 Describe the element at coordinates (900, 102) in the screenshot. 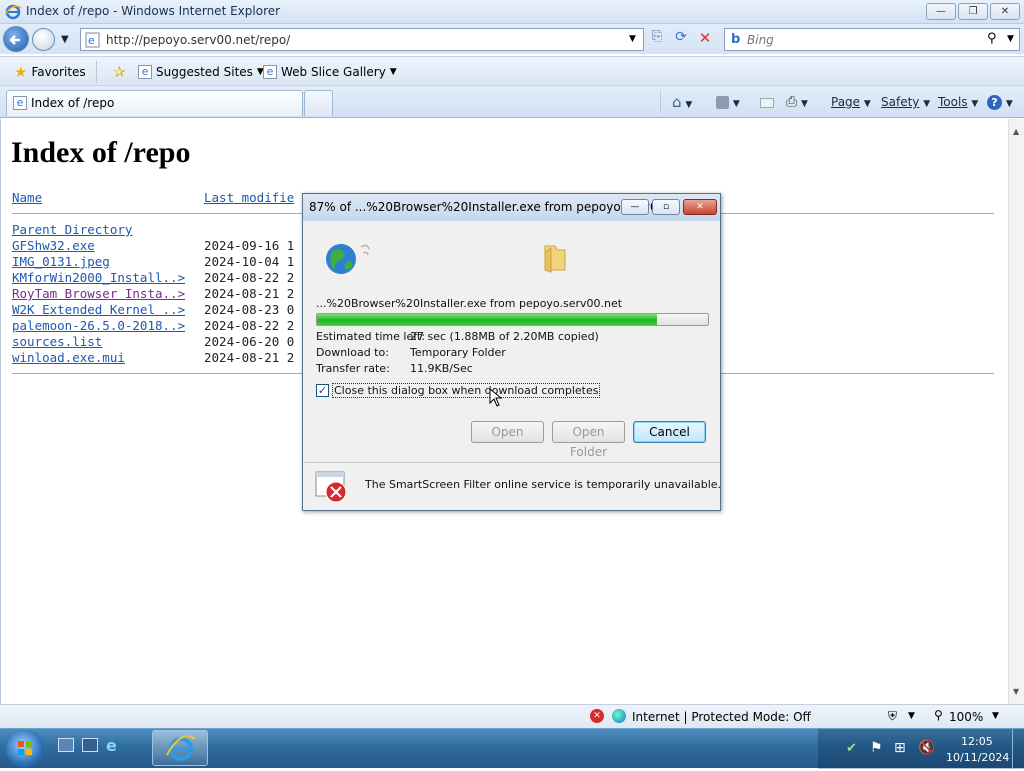

I see `safety-menu-label: Safety` at that location.